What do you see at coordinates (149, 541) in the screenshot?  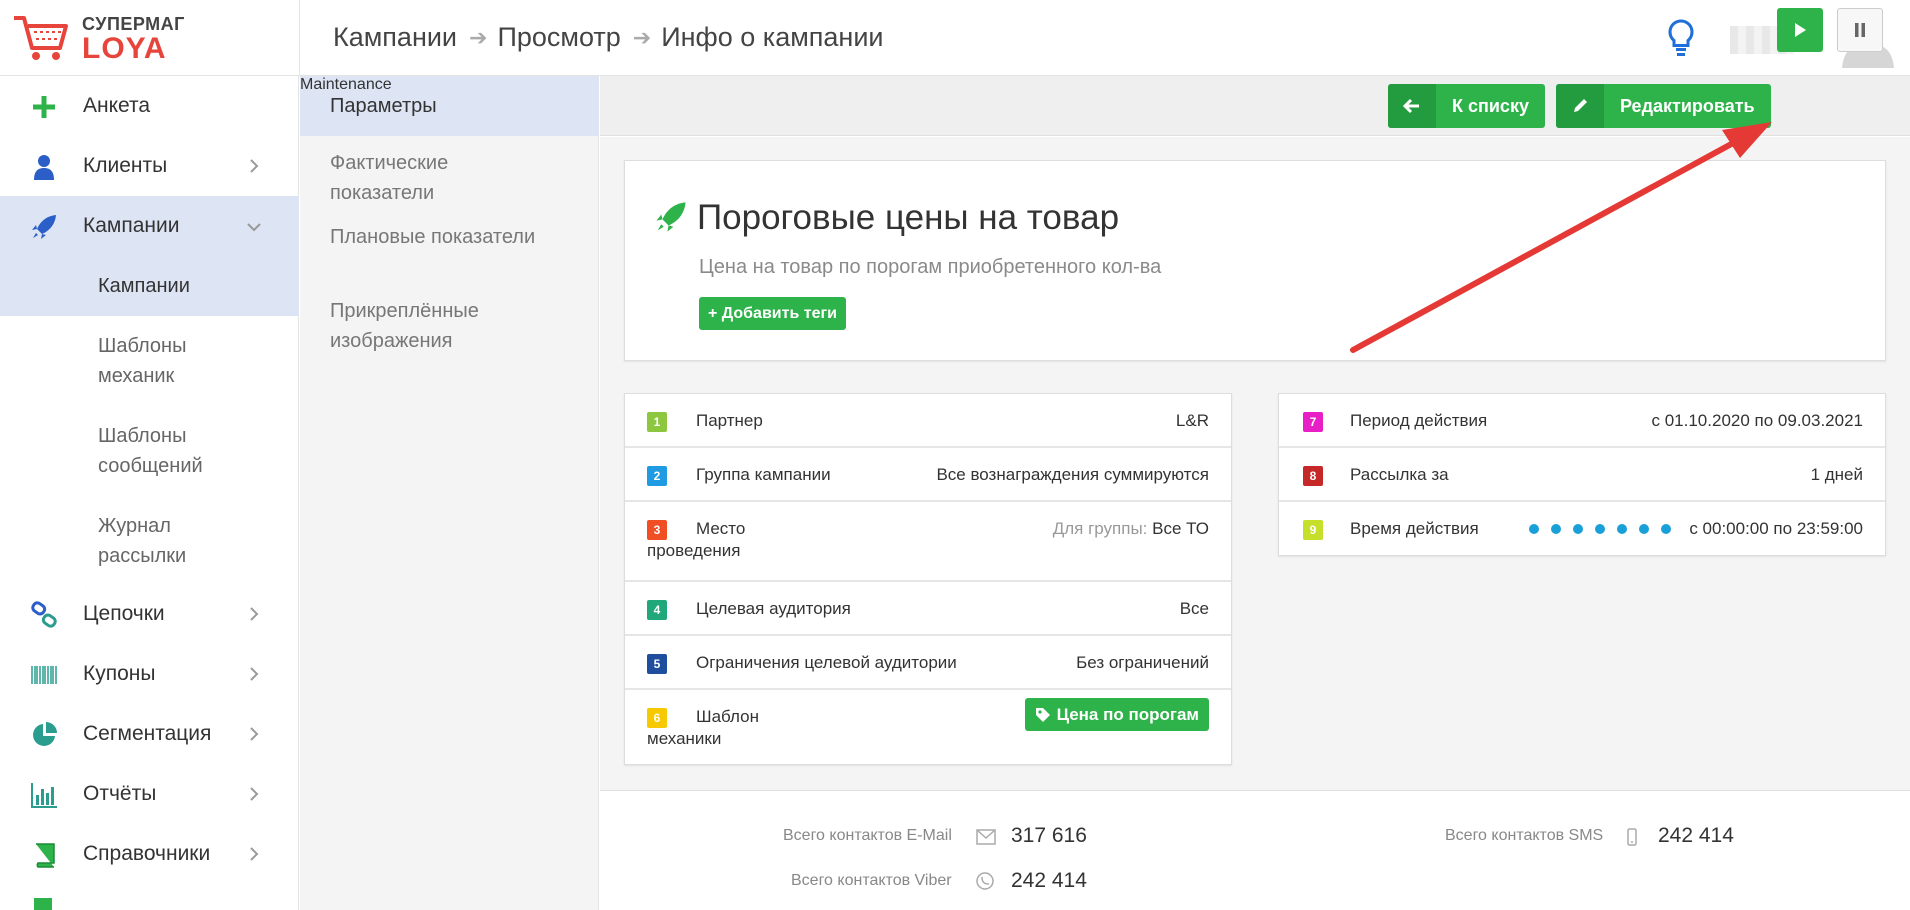 I see `sidebar-subitem-mailing-log: Журнал рассылки` at bounding box center [149, 541].